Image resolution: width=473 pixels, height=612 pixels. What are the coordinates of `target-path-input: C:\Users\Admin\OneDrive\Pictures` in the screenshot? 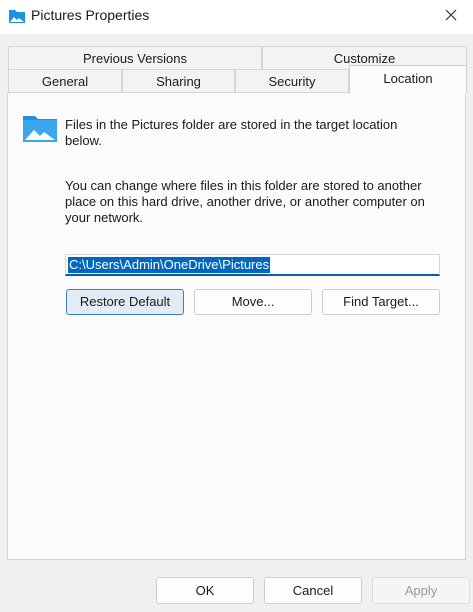 It's located at (252, 265).